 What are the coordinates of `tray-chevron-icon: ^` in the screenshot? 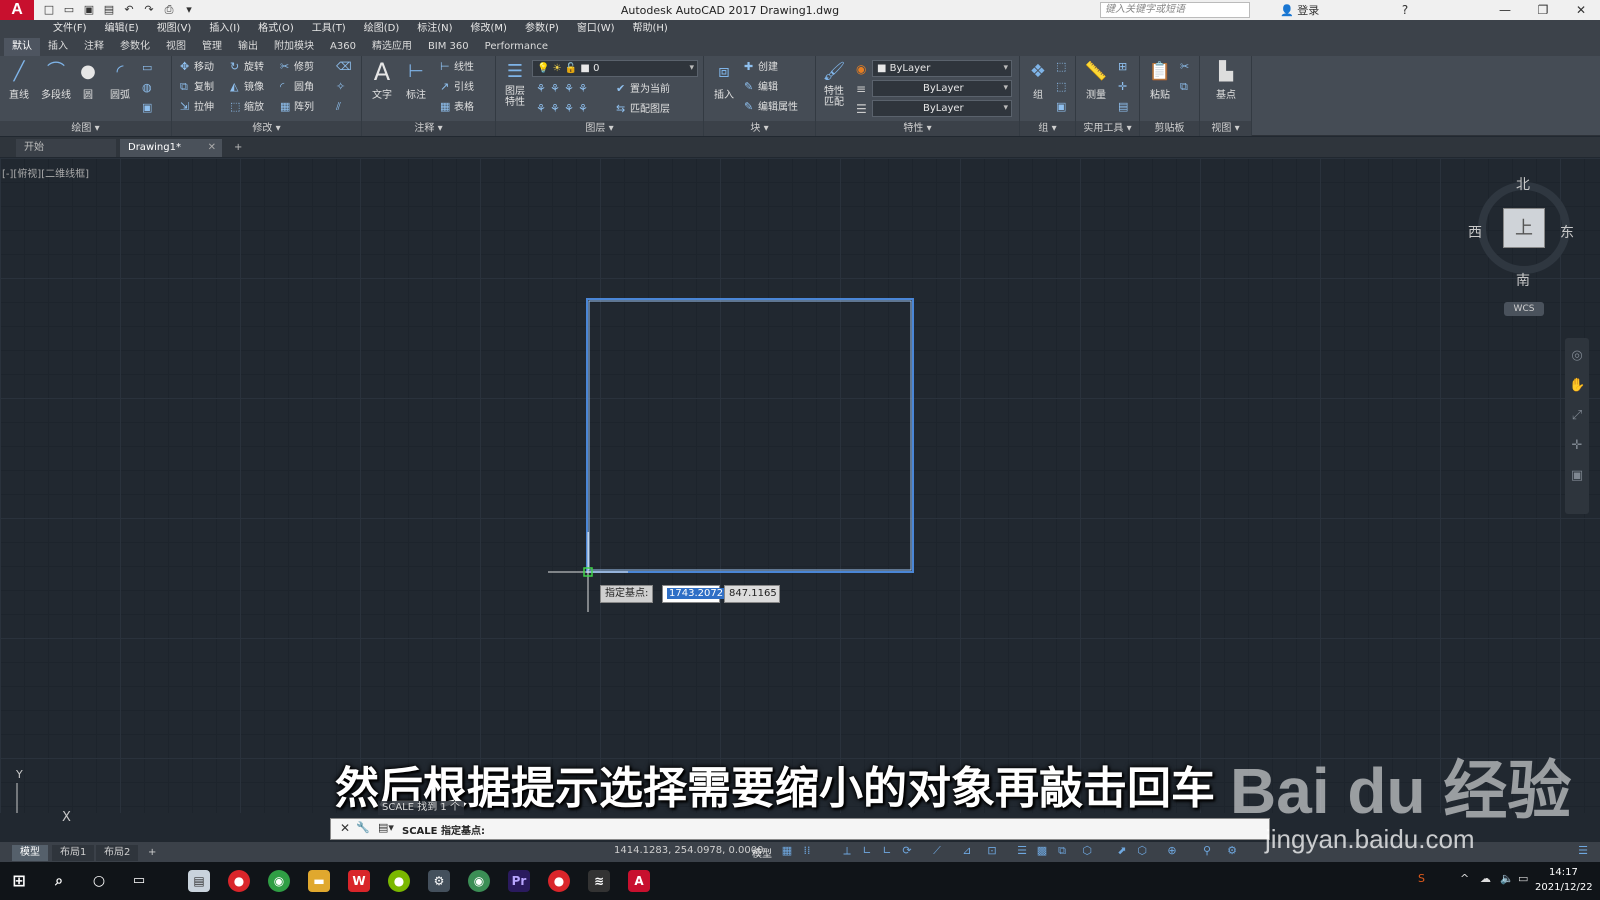 It's located at (1464, 878).